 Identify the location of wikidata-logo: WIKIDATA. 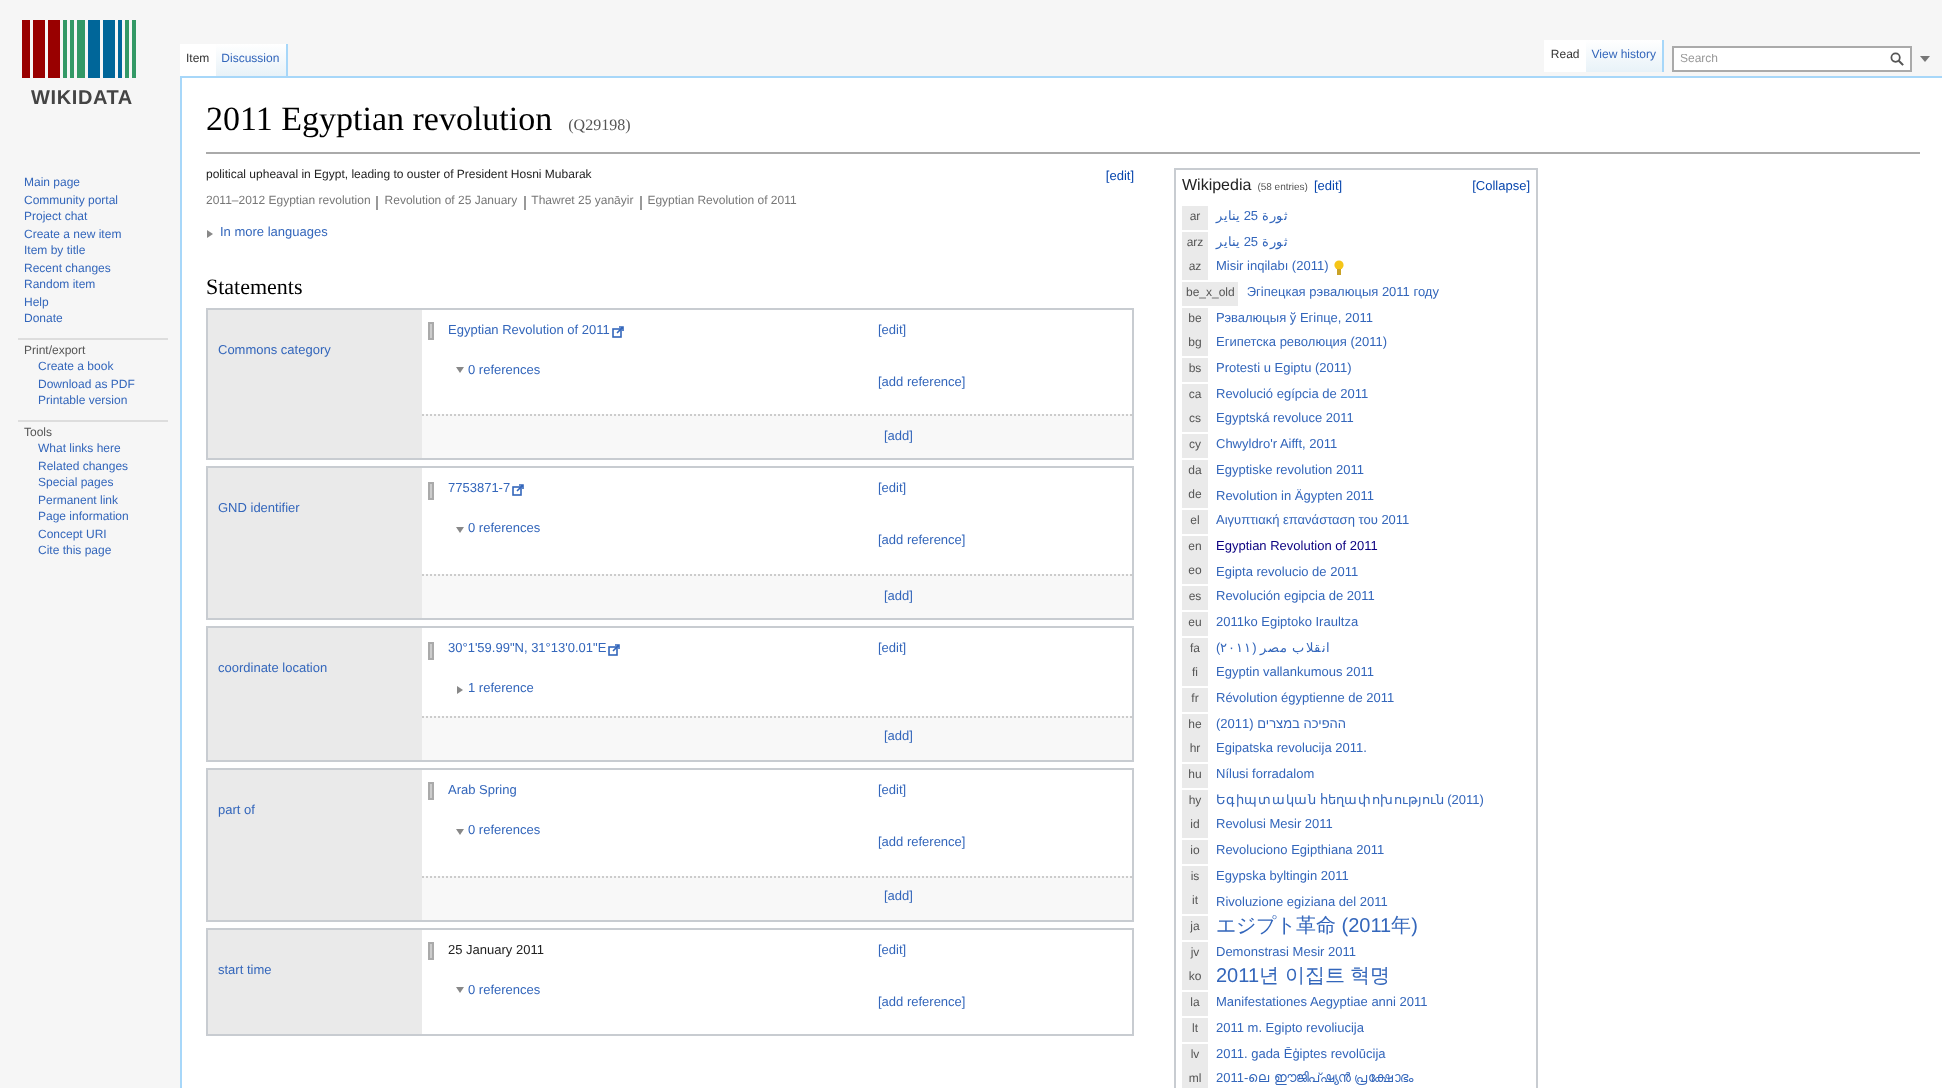
(82, 67).